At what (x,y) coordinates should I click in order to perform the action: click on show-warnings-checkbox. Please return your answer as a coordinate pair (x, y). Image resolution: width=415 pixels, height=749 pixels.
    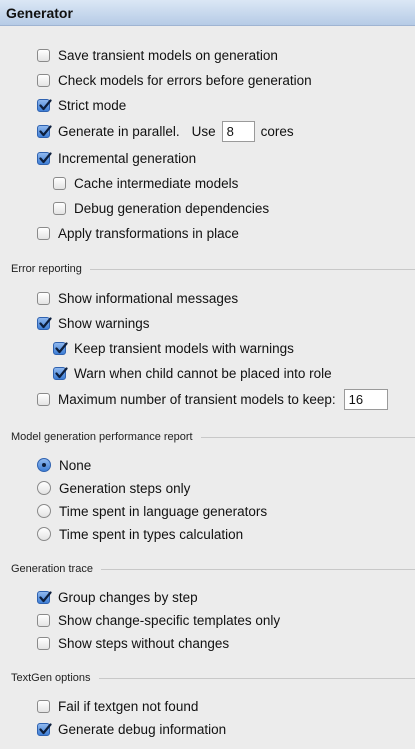
    Looking at the image, I should click on (44, 323).